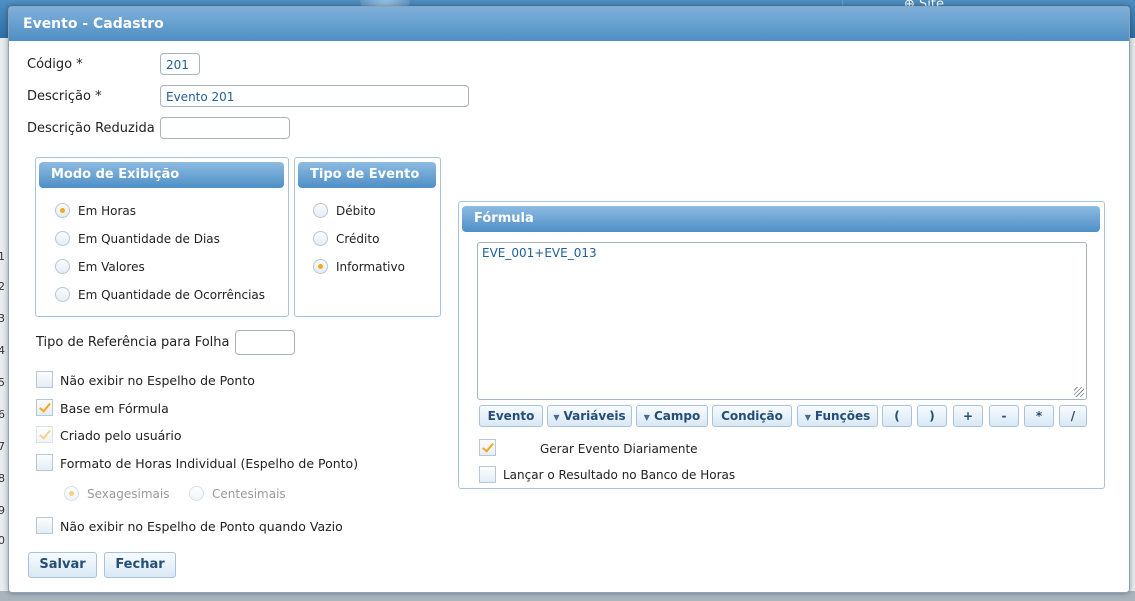 The width and height of the screenshot is (1135, 601). What do you see at coordinates (569, 24) in the screenshot?
I see `dialog-title: Evento - Cadastro` at bounding box center [569, 24].